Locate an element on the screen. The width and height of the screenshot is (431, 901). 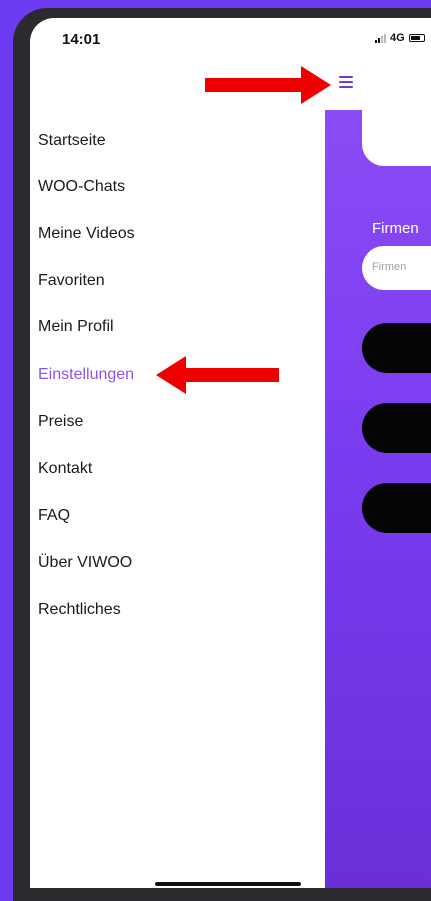
menu-item-mein-profil: Mein Profil is located at coordinates (76, 327).